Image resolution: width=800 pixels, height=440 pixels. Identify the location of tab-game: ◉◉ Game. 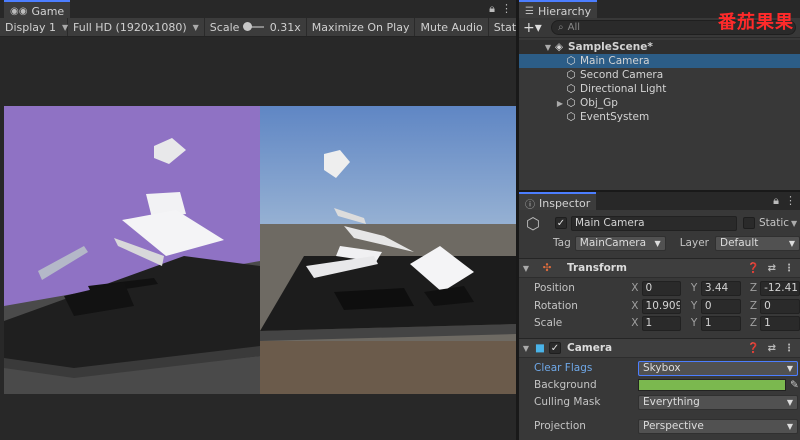
(37, 9).